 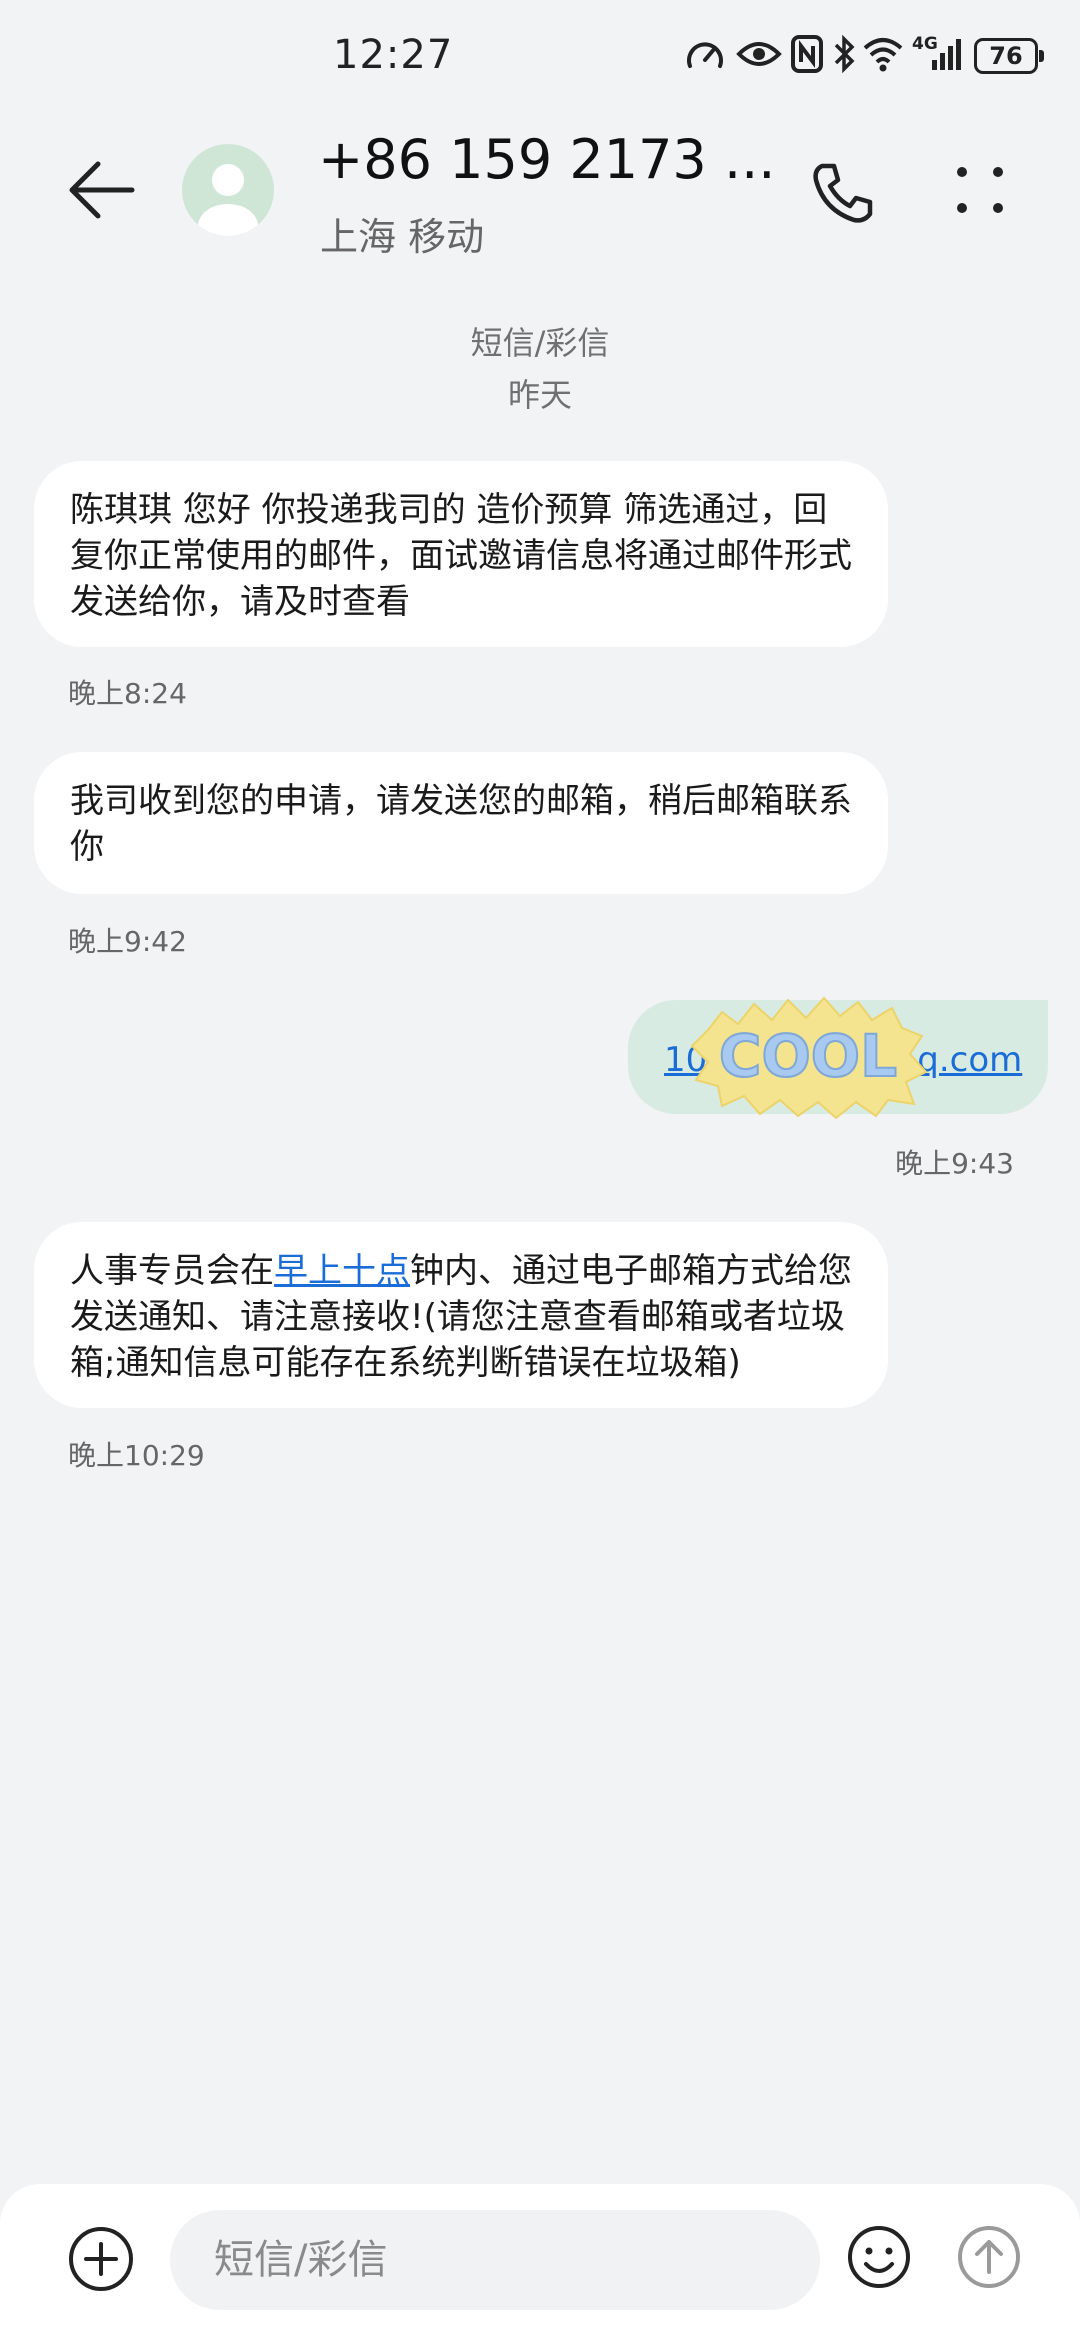 I want to click on message-time: 晚上8:24, so click(x=127, y=693).